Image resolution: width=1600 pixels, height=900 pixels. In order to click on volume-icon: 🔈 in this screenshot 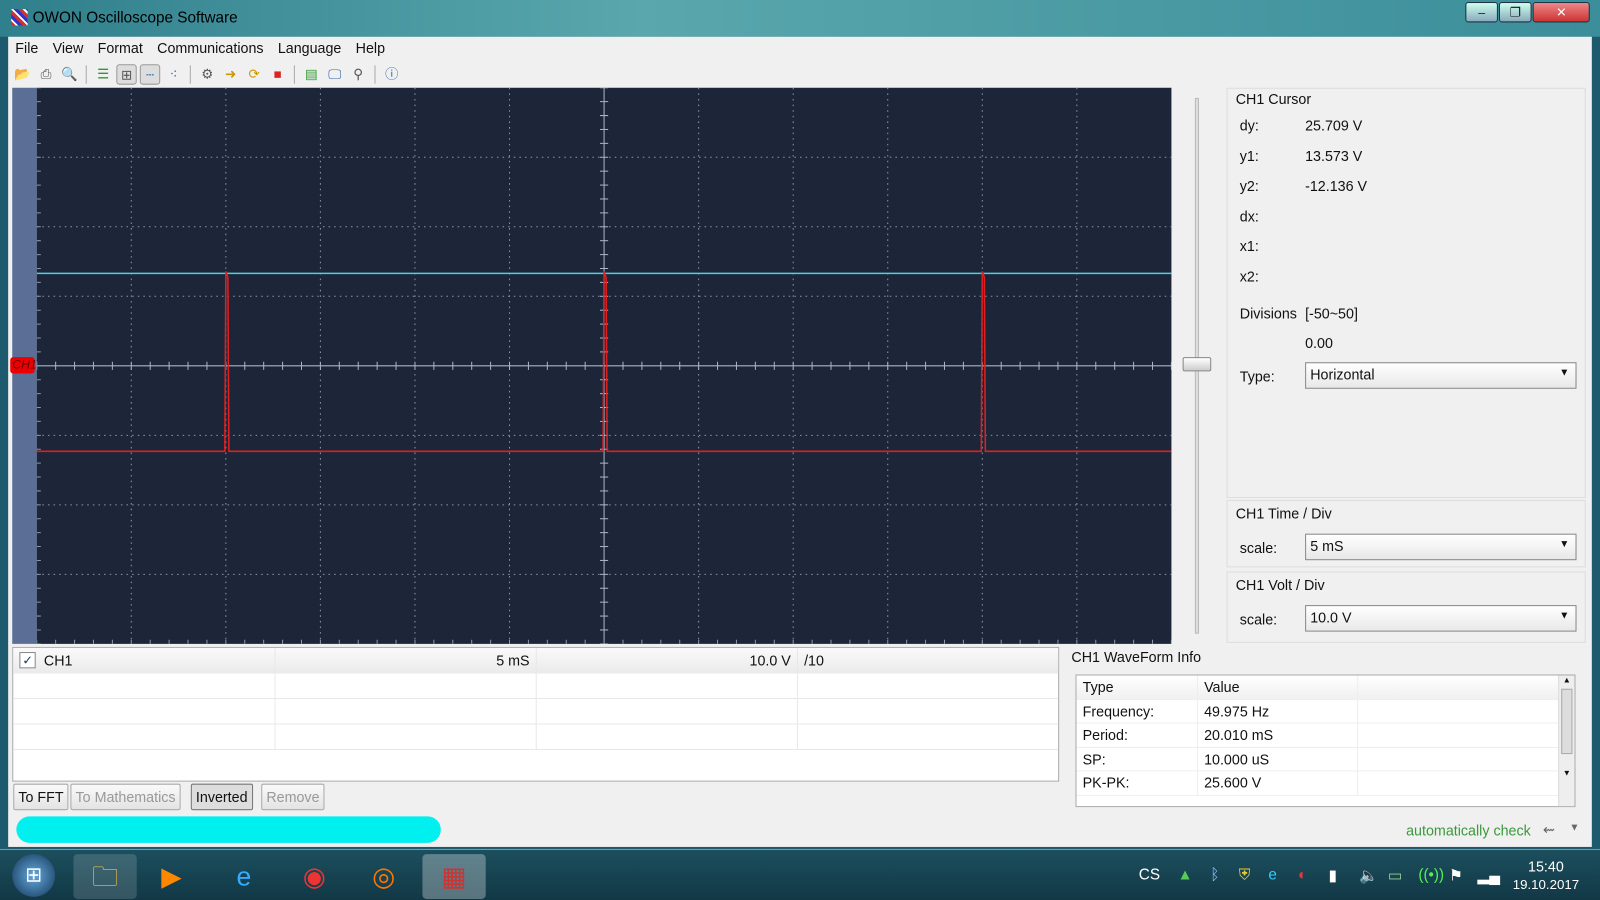, I will do `click(1368, 875)`.